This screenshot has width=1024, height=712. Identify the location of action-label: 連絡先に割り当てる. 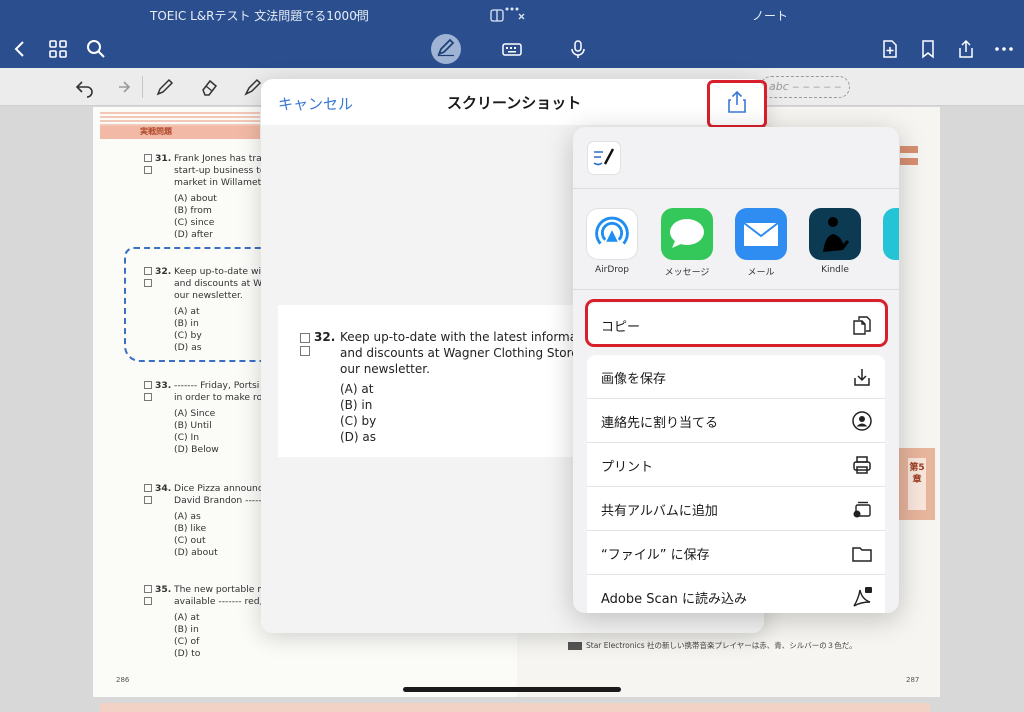
(660, 423).